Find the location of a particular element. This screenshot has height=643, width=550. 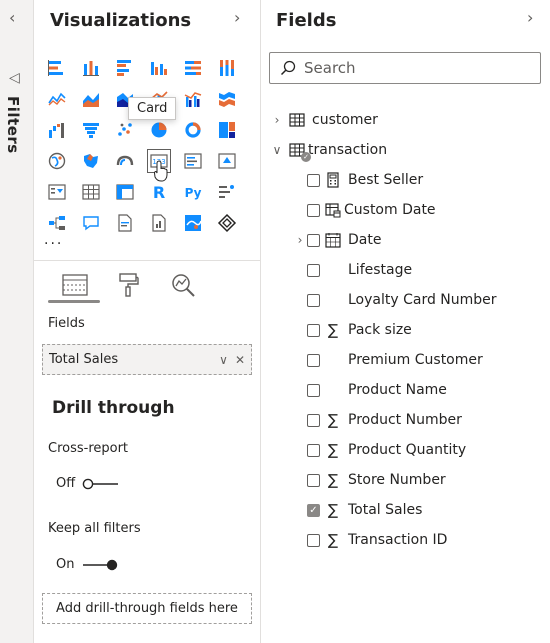

table-icon is located at coordinates (91, 191).